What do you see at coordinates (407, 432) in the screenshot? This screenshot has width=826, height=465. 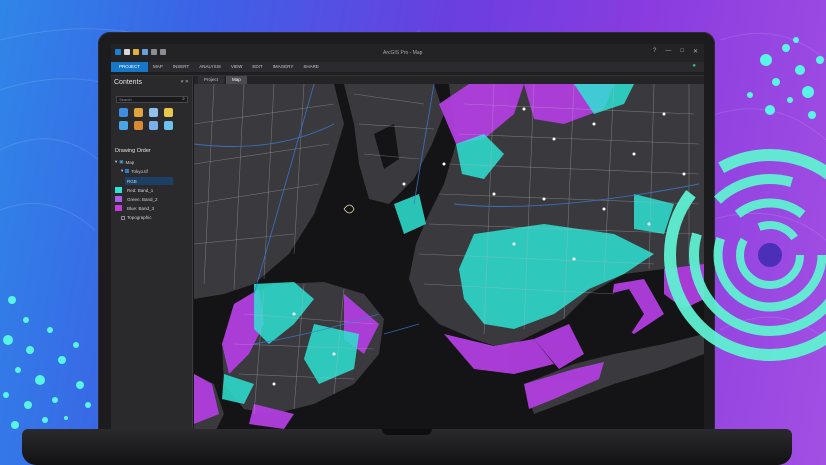 I see `laptop-notch` at bounding box center [407, 432].